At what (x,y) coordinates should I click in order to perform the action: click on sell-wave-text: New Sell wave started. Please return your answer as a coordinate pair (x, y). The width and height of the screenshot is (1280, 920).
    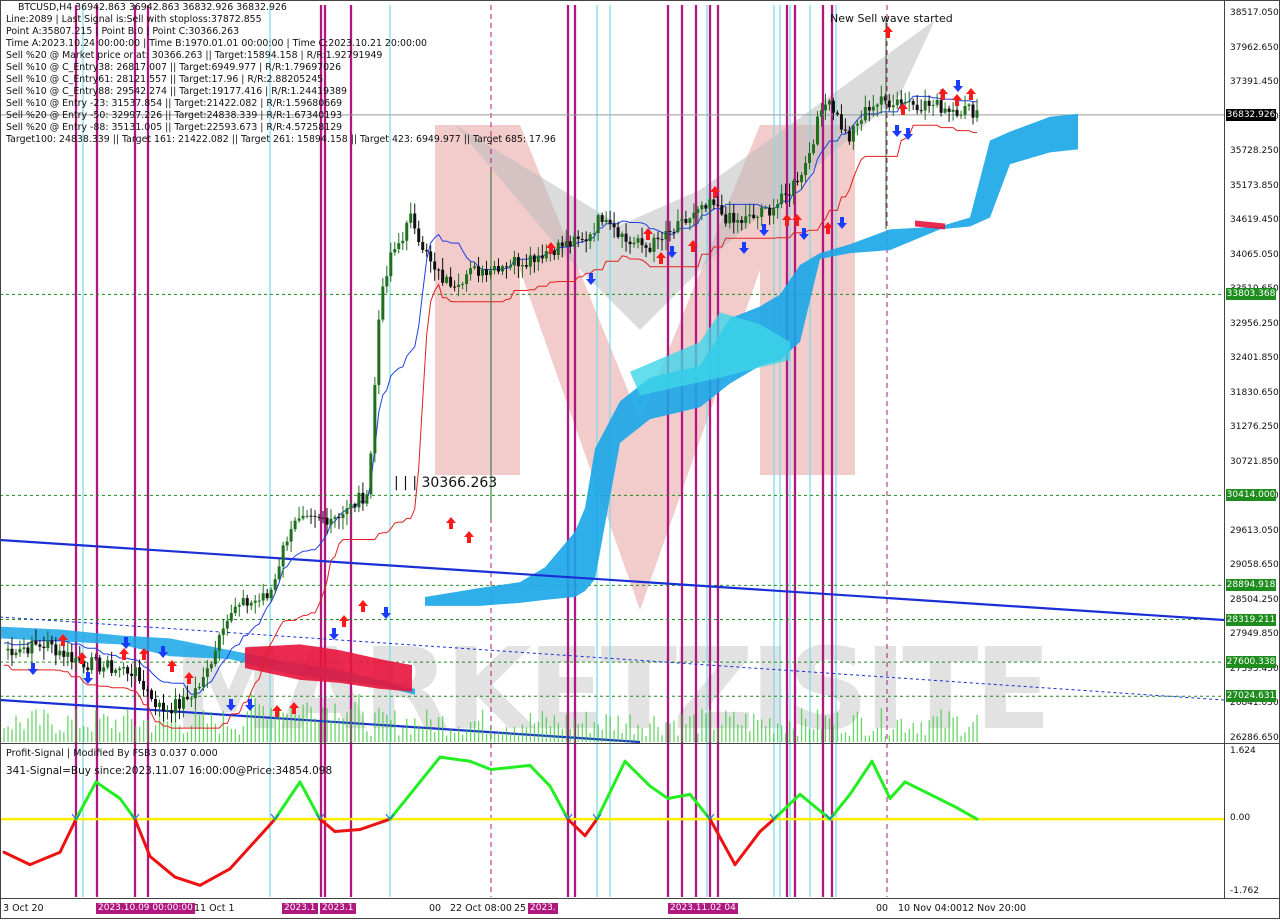
    Looking at the image, I should click on (891, 18).